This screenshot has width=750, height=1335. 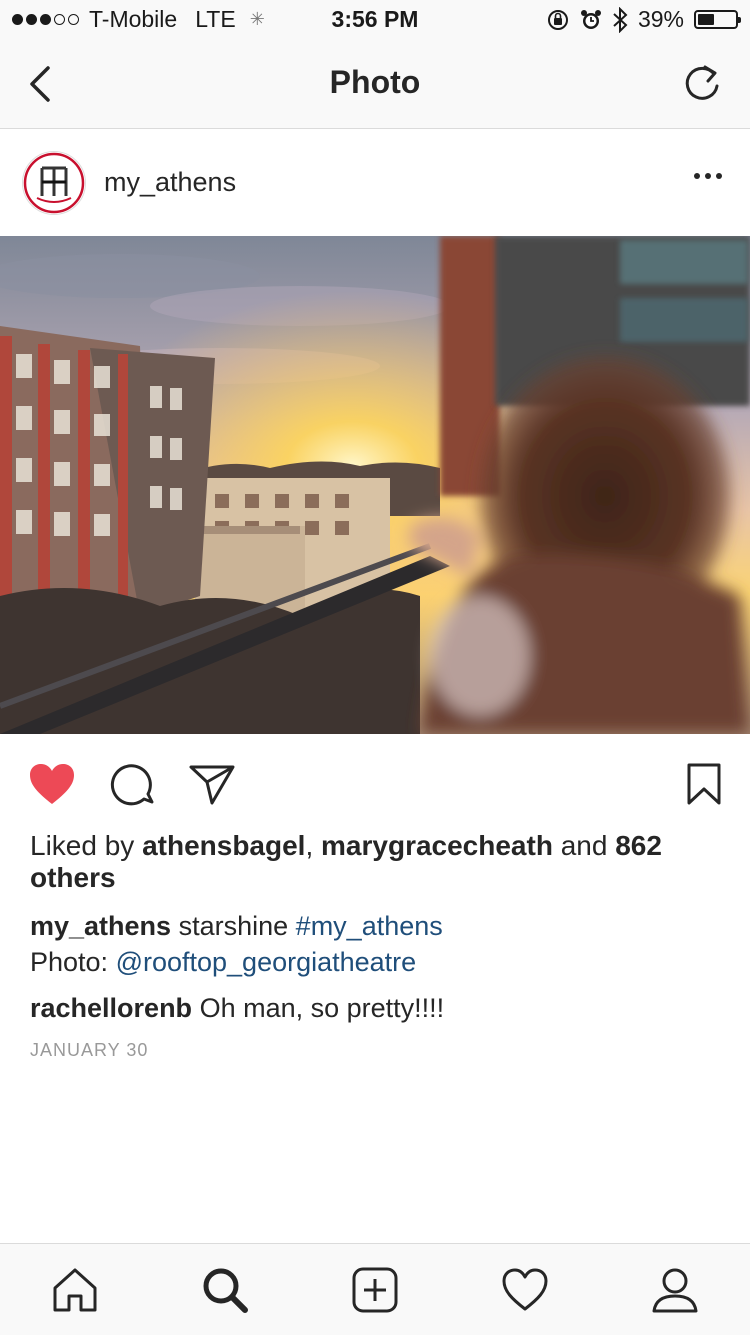 I want to click on comment-text: Oh man, so pretty!!!!, so click(x=322, y=1008).